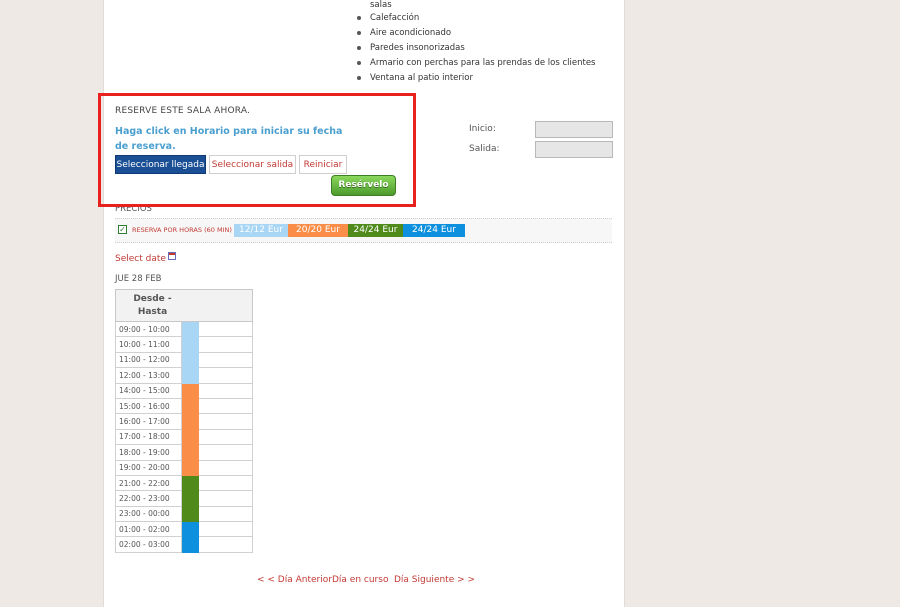  What do you see at coordinates (148, 467) in the screenshot?
I see `schedule-time: 19:00 - 20:00` at bounding box center [148, 467].